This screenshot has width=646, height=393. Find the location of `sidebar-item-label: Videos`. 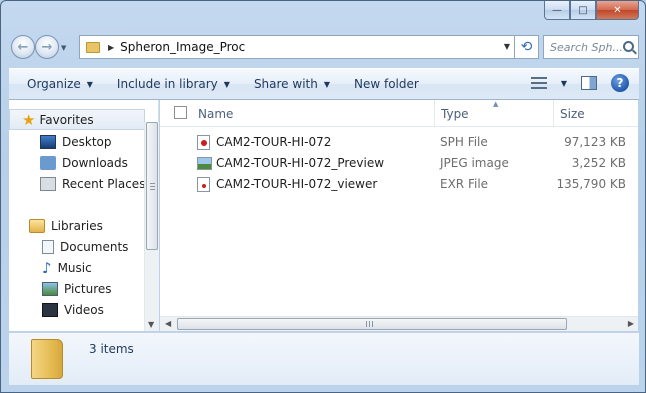

sidebar-item-label: Videos is located at coordinates (84, 309).